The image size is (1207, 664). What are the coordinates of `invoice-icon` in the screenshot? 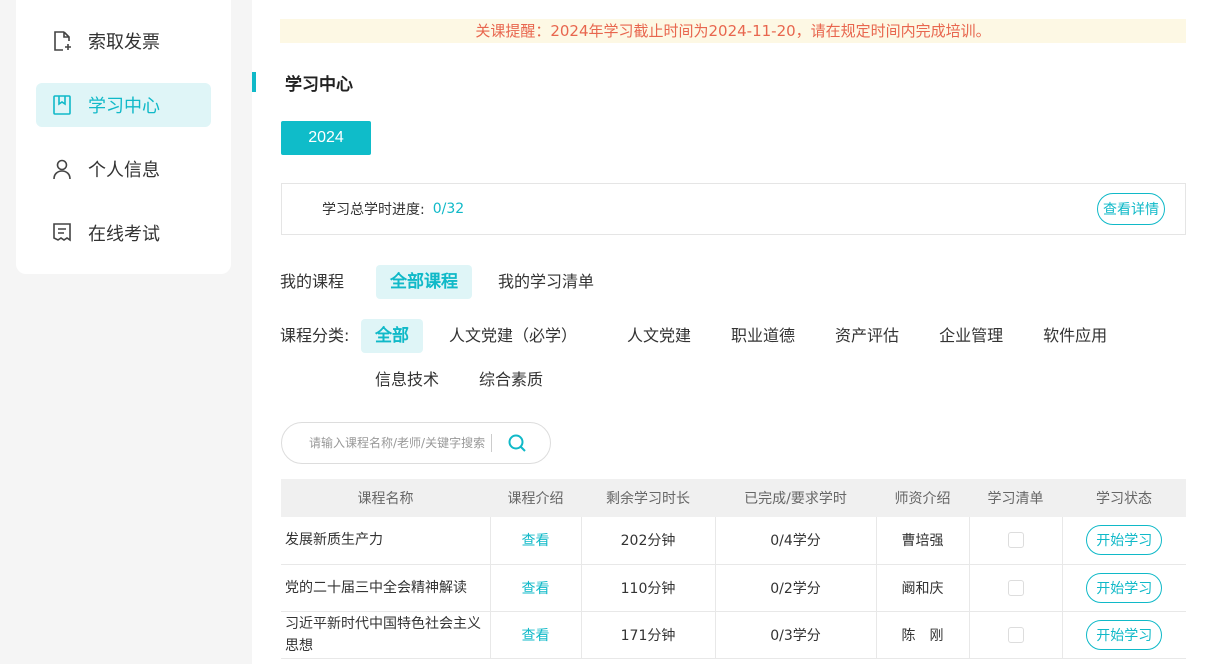 It's located at (62, 41).